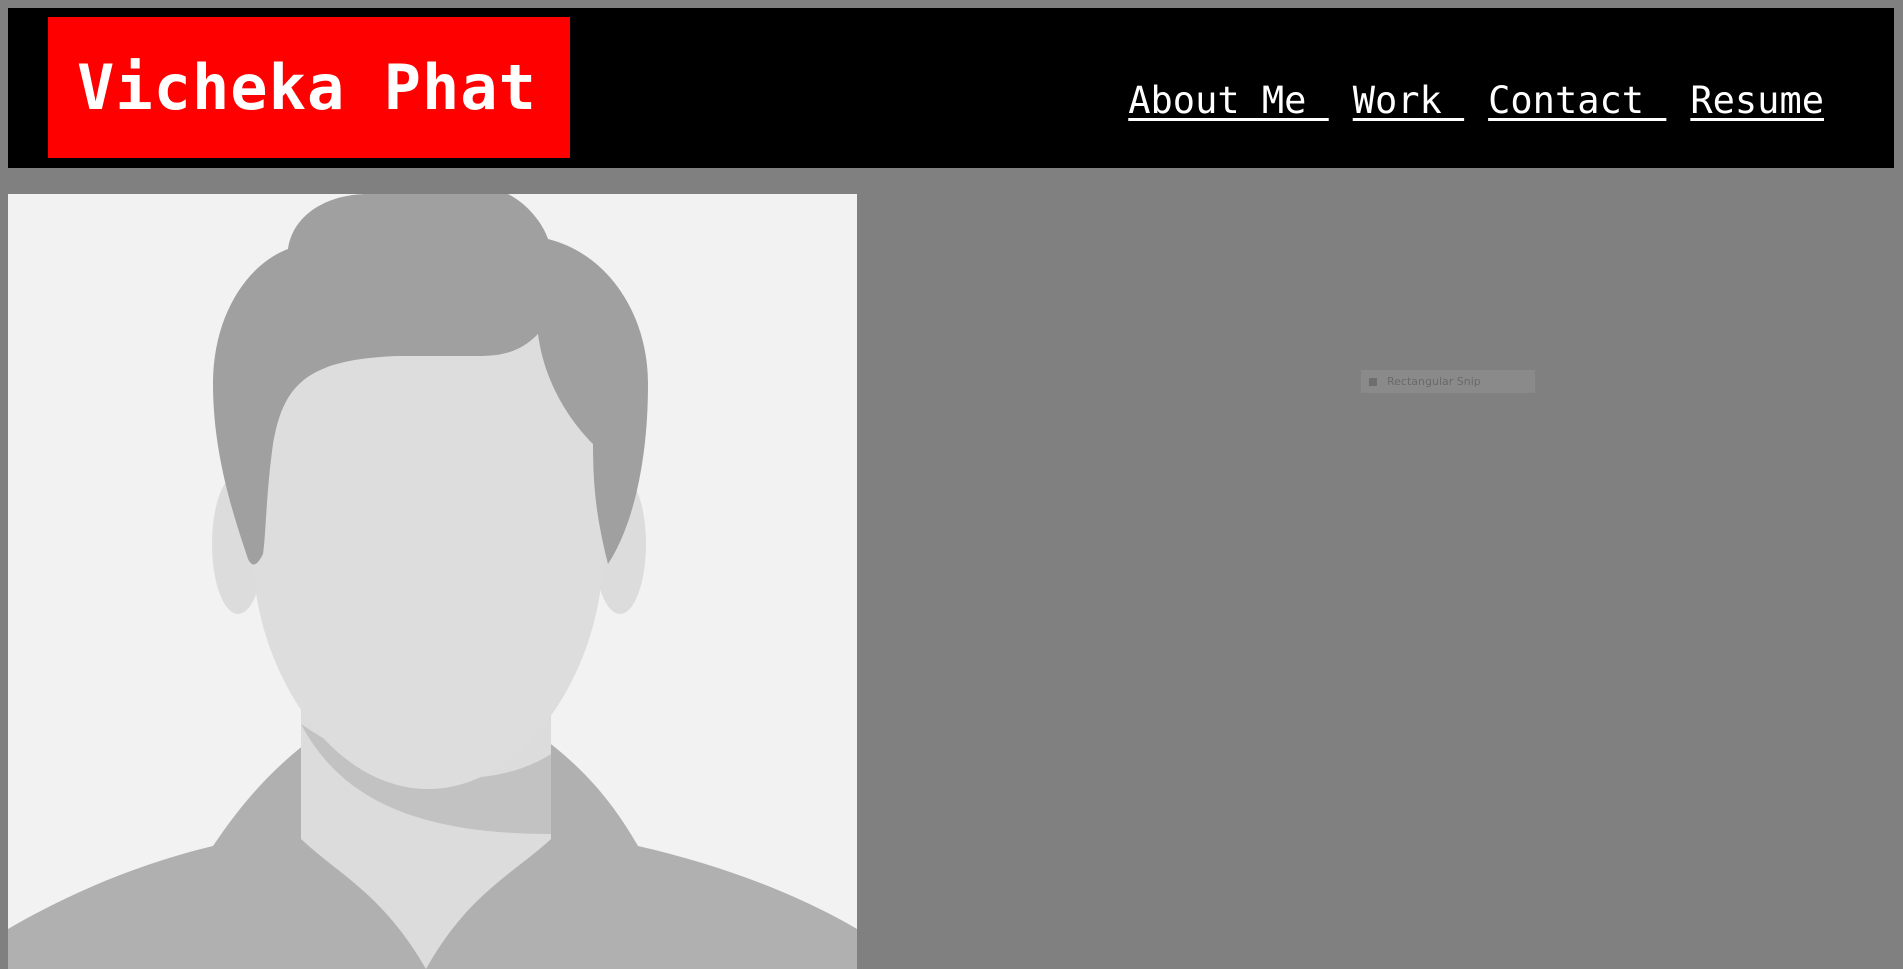 This screenshot has height=969, width=1903. I want to click on nav-link-resume: Resume, so click(1757, 100).